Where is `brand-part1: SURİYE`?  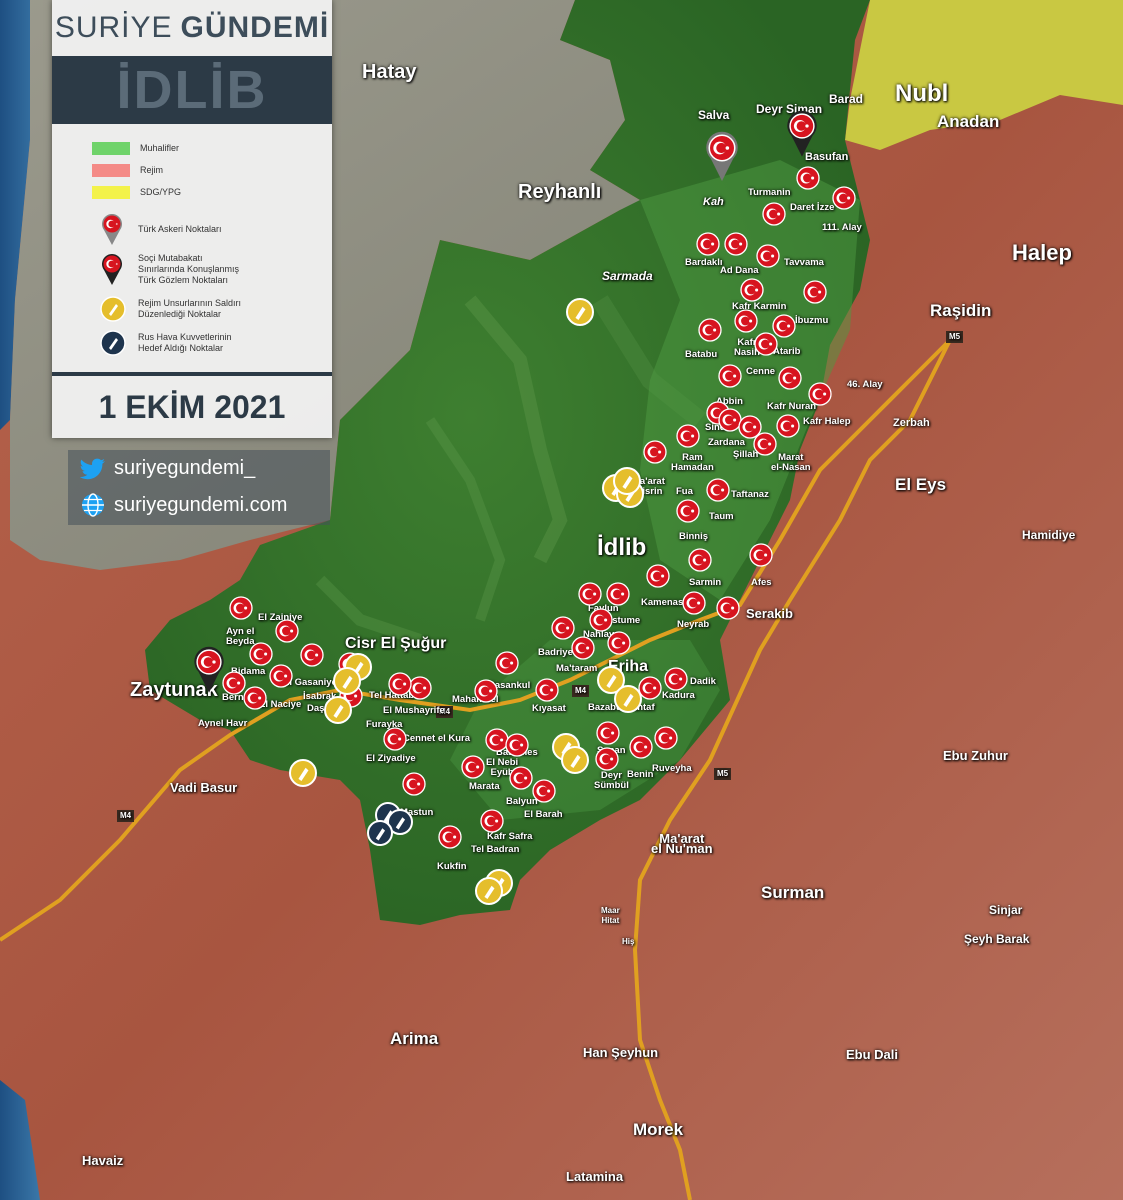
brand-part1: SURİYE is located at coordinates (113, 27).